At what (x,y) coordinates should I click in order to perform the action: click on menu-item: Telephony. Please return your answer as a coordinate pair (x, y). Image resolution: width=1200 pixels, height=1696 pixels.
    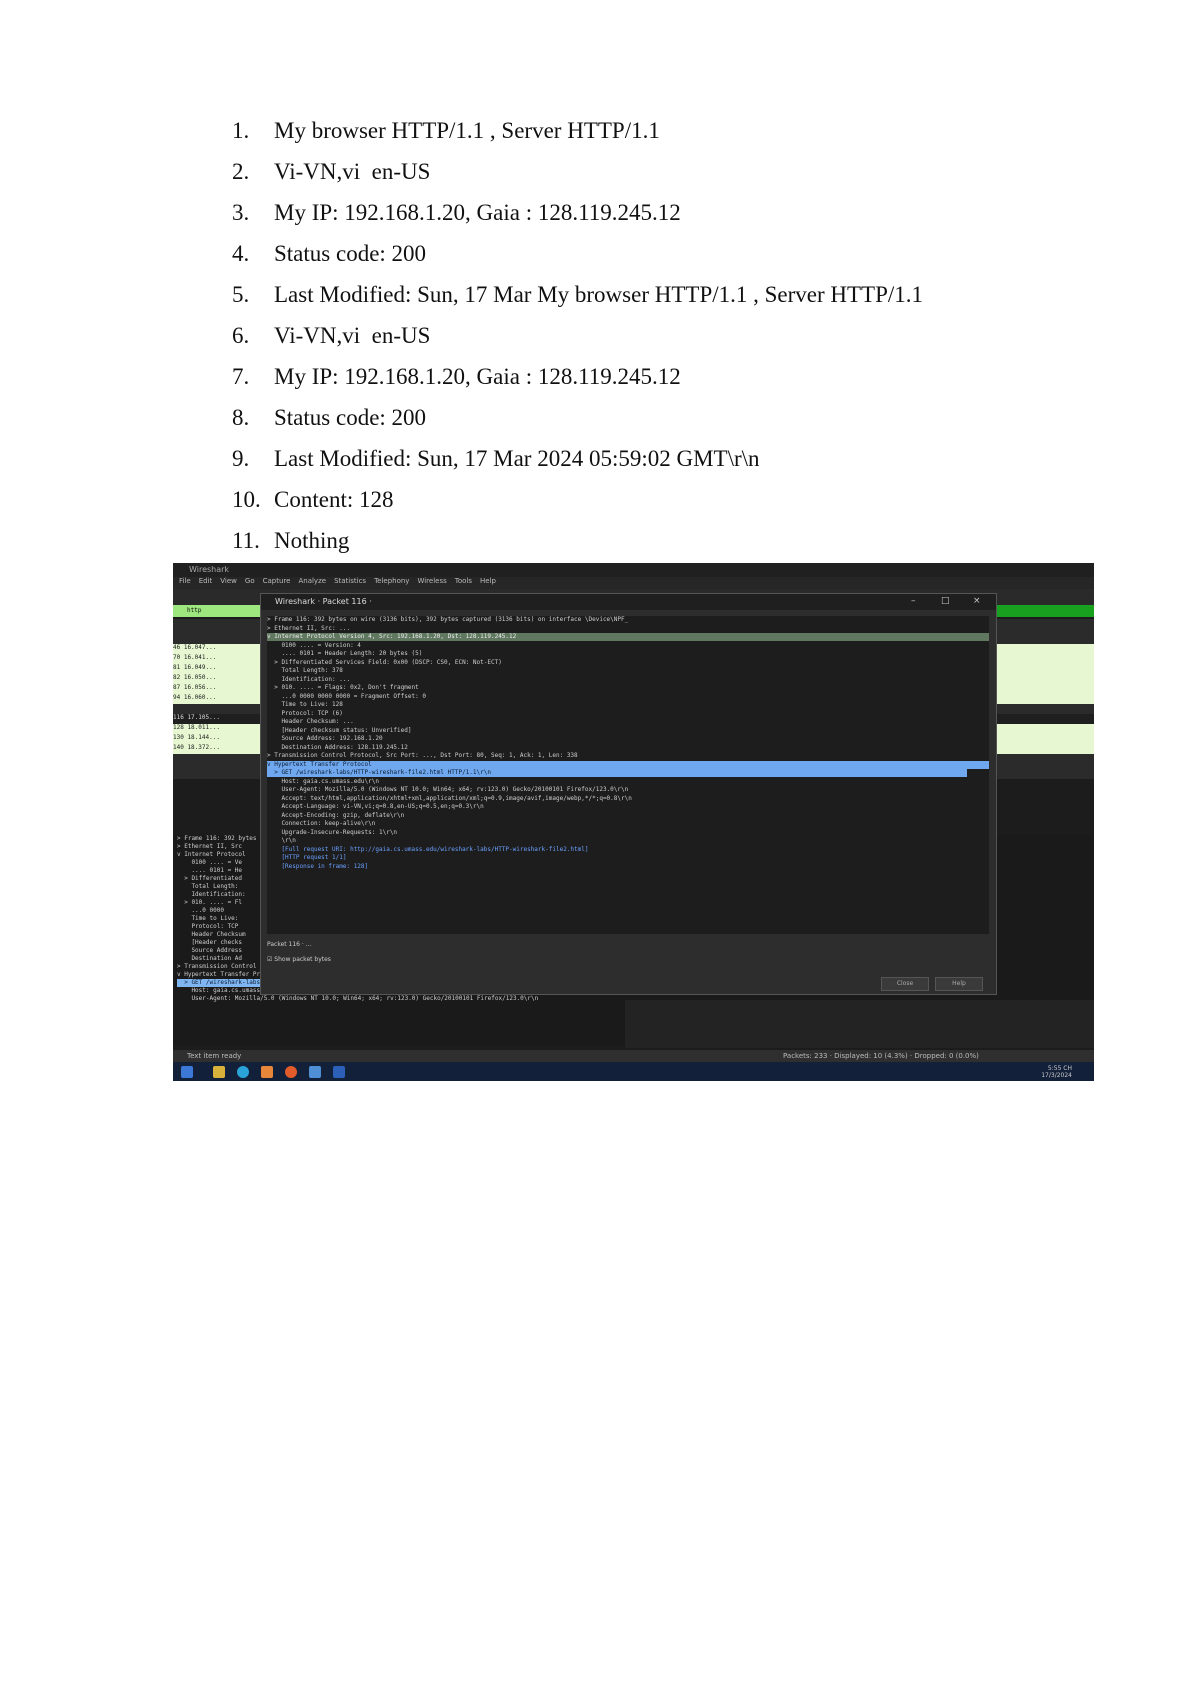
    Looking at the image, I should click on (391, 581).